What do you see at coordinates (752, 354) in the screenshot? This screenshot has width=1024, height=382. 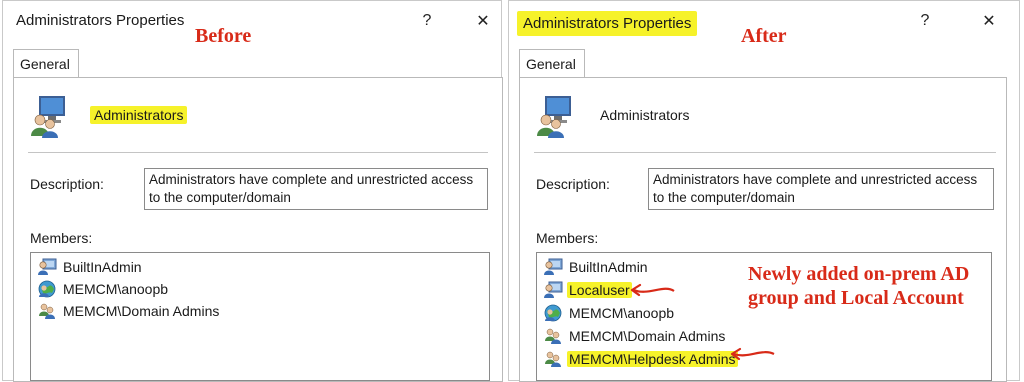 I see `arrow-helpdesk-icon` at bounding box center [752, 354].